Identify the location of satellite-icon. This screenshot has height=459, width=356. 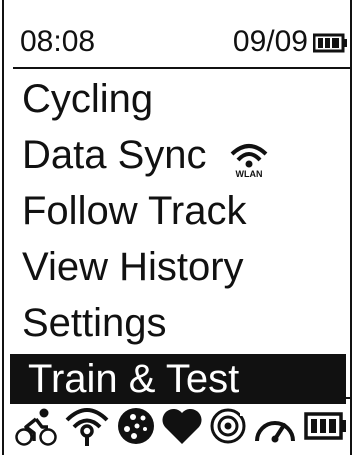
(136, 426).